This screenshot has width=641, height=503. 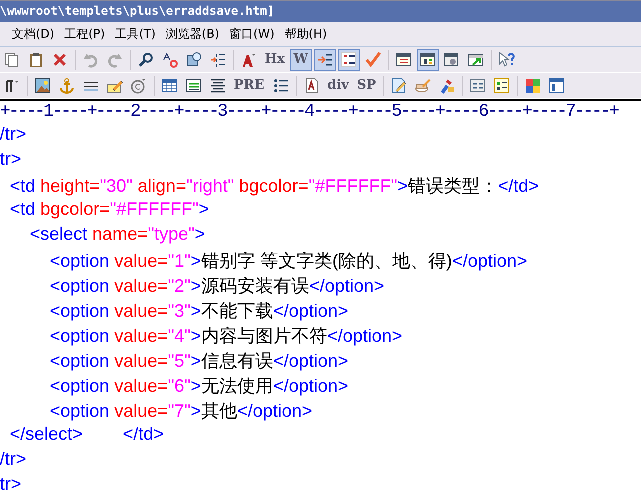 I want to click on code-line: <option value="6">无法使用</option>, so click(x=199, y=386).